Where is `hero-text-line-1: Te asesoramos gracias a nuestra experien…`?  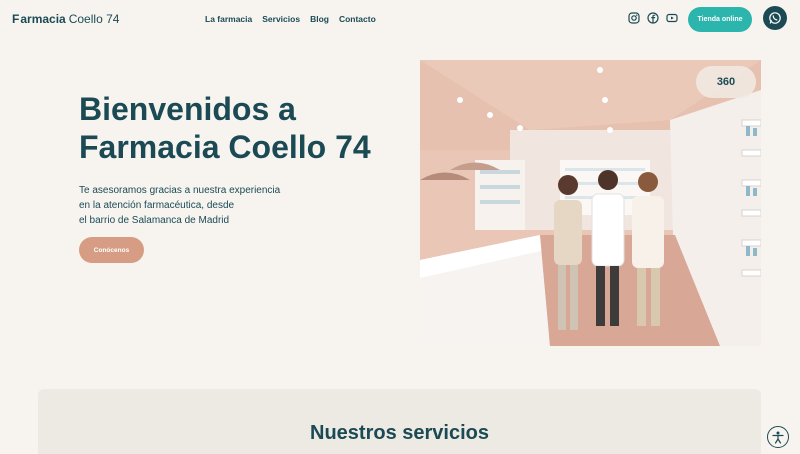
hero-text-line-1: Te asesoramos gracias a nuestra experien… is located at coordinates (180, 190).